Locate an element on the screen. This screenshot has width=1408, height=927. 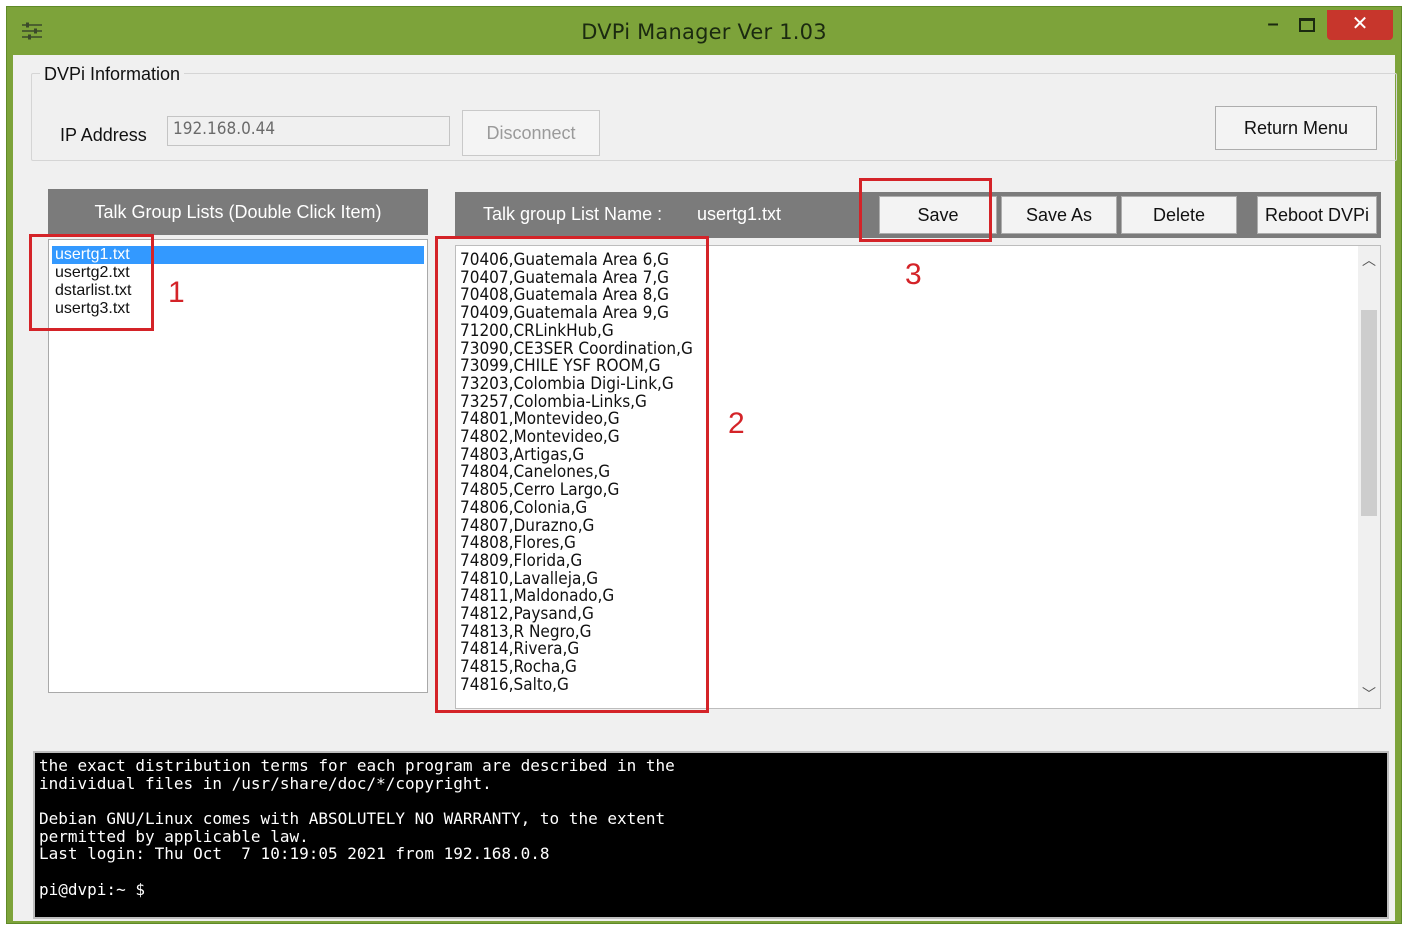
annotation-label-2: 2 is located at coordinates (736, 423).